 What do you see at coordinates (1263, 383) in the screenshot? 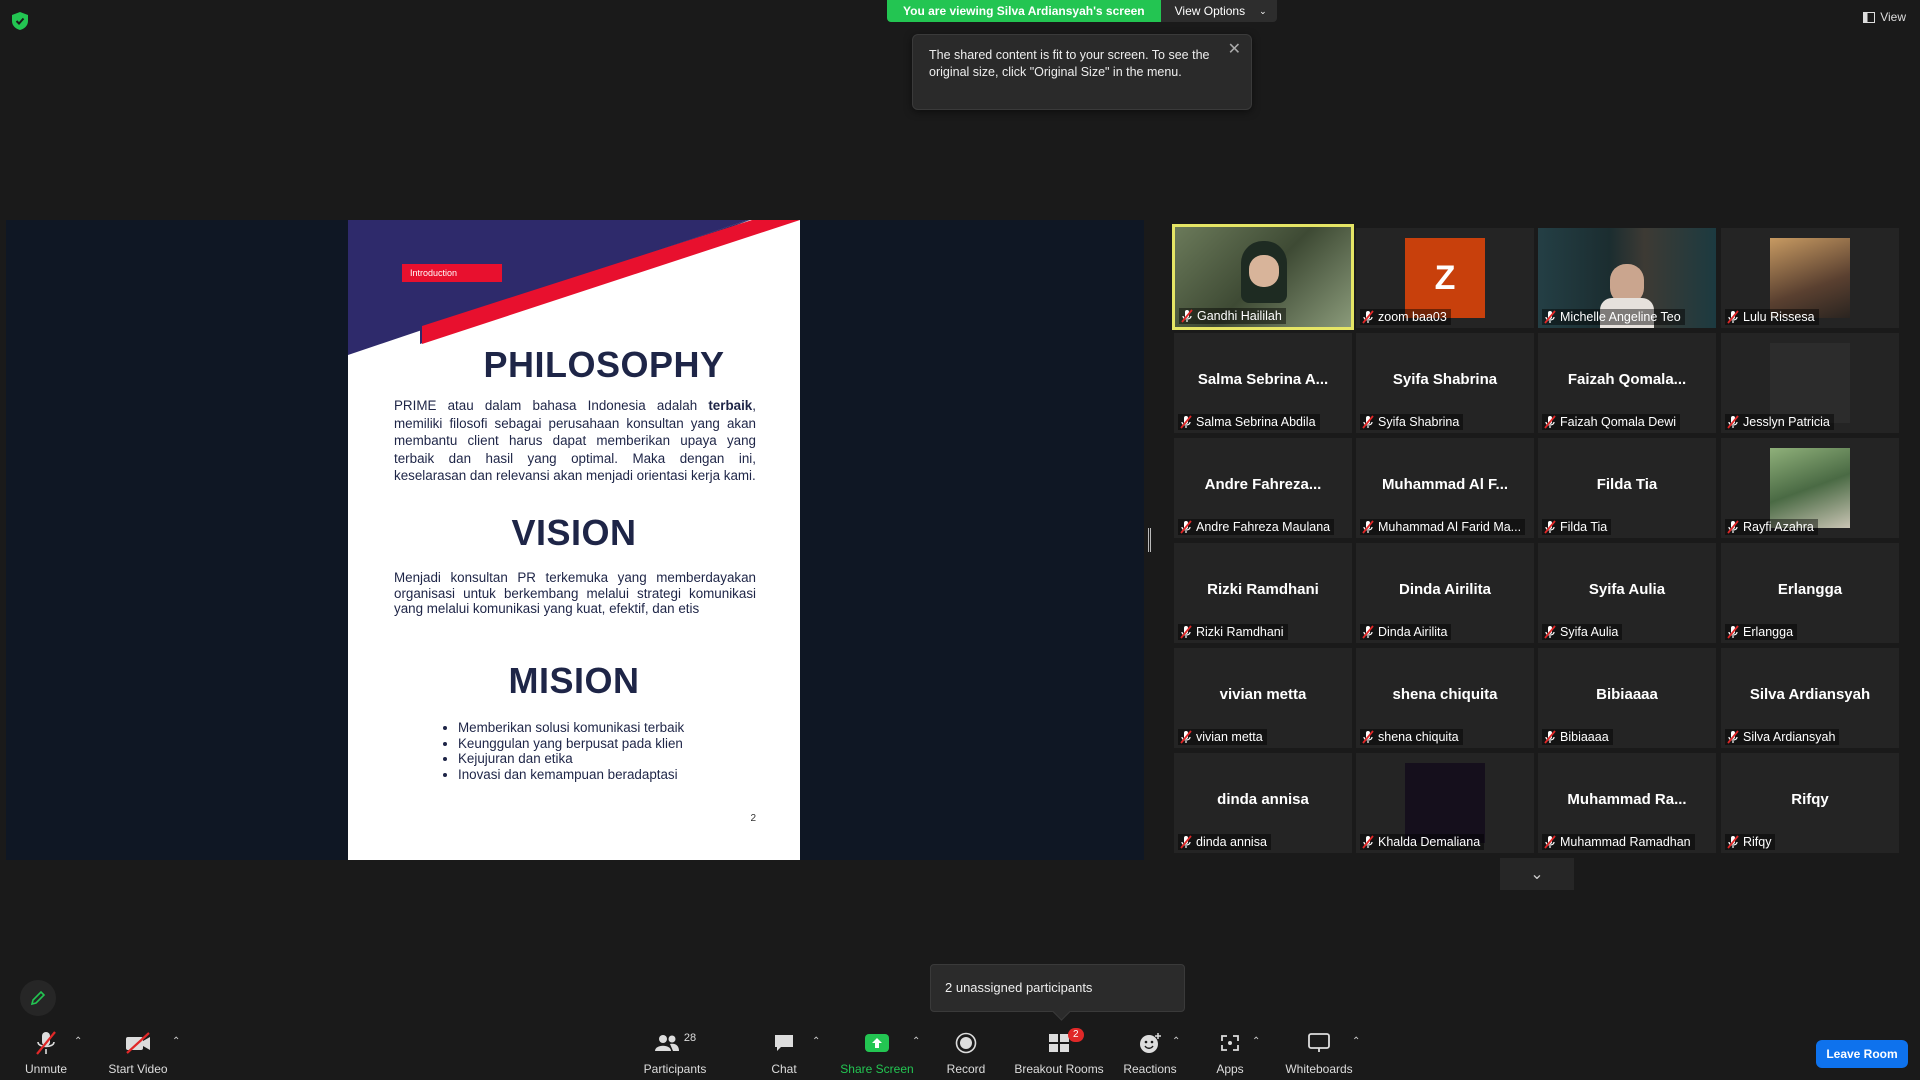
I see `participant-tile: Salma Sebrina A... Salma Sebrina Abdila` at bounding box center [1263, 383].